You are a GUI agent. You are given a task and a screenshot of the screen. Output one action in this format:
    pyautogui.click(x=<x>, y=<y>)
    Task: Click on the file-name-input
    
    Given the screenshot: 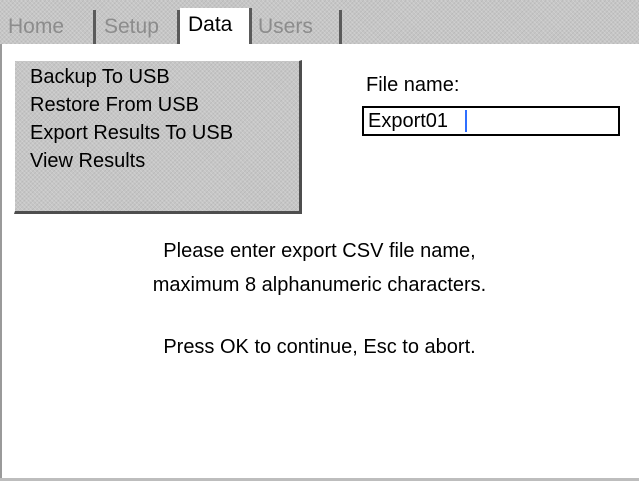 What is the action you would take?
    pyautogui.click(x=491, y=121)
    